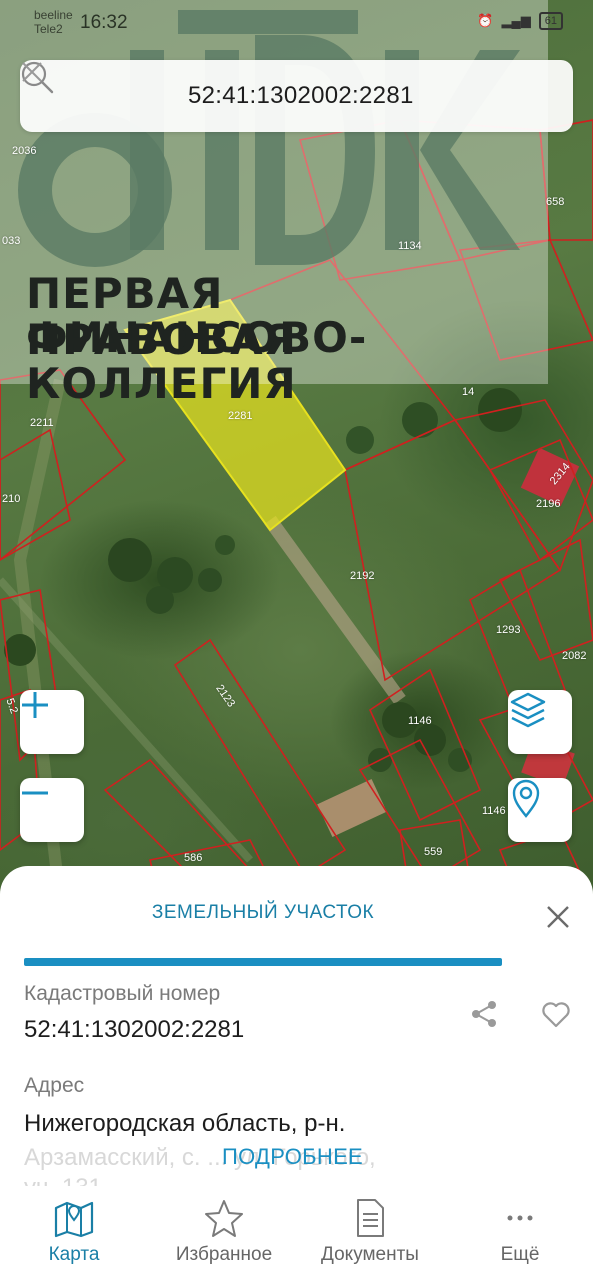  What do you see at coordinates (516, 20) in the screenshot?
I see `signal-icon: ▂▄▆` at bounding box center [516, 20].